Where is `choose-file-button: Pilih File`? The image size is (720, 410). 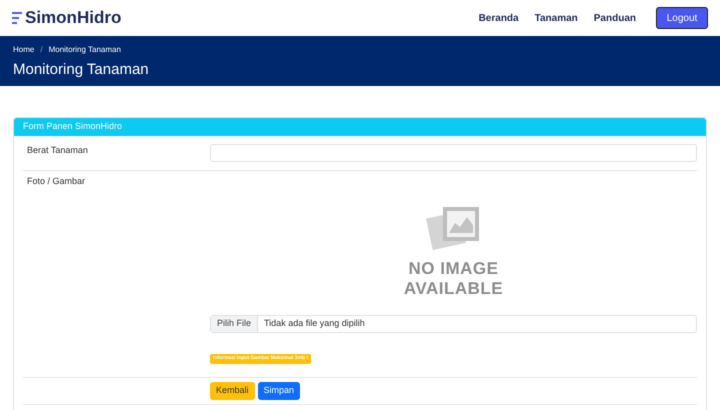 choose-file-button: Pilih File is located at coordinates (234, 324).